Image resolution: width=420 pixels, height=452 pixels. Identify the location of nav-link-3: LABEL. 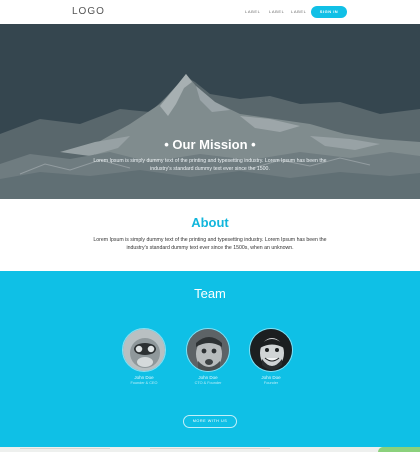
(298, 11).